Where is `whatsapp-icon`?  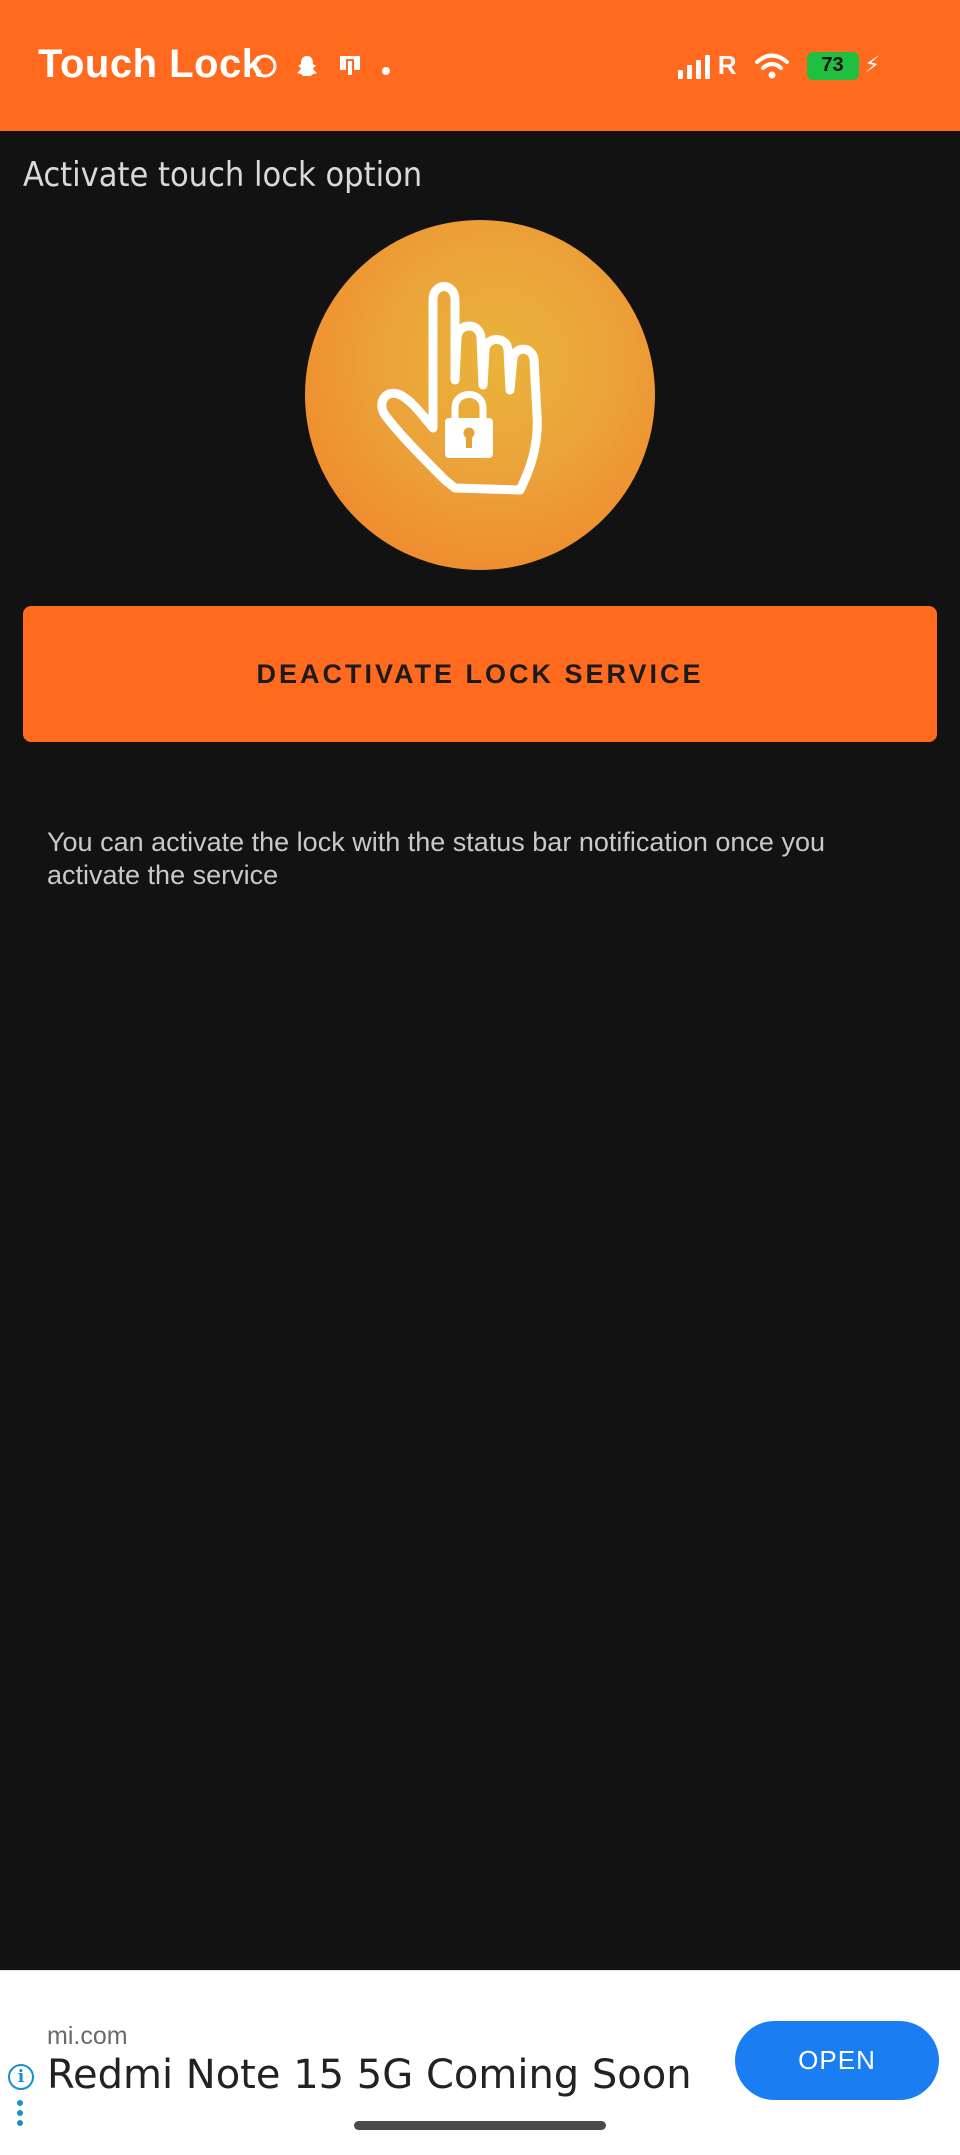
whatsapp-icon is located at coordinates (265, 68).